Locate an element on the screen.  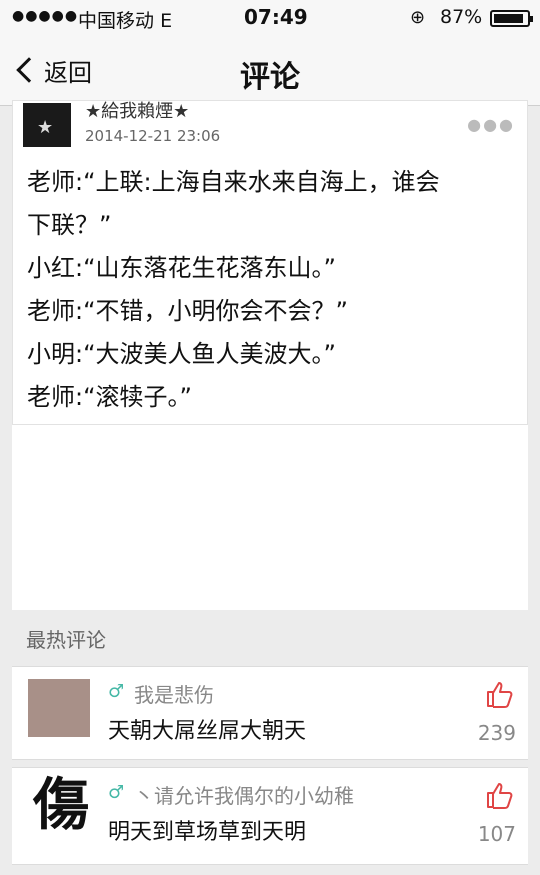
avatar: ★ is located at coordinates (47, 125).